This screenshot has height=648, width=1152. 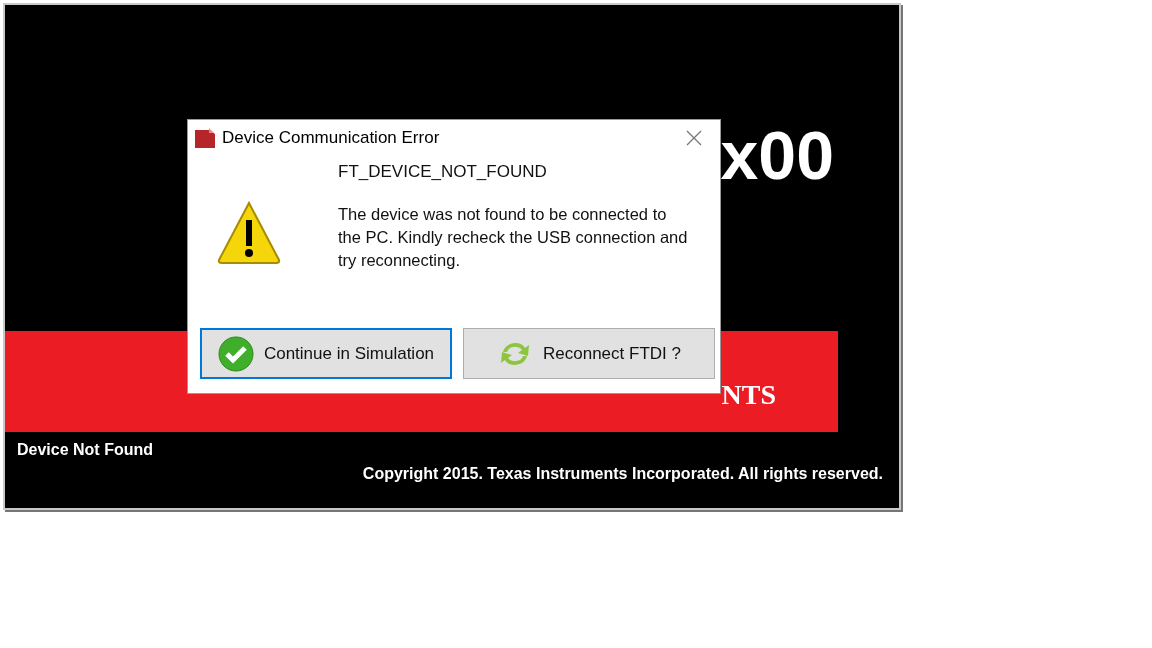 What do you see at coordinates (249, 233) in the screenshot?
I see `warning-icon` at bounding box center [249, 233].